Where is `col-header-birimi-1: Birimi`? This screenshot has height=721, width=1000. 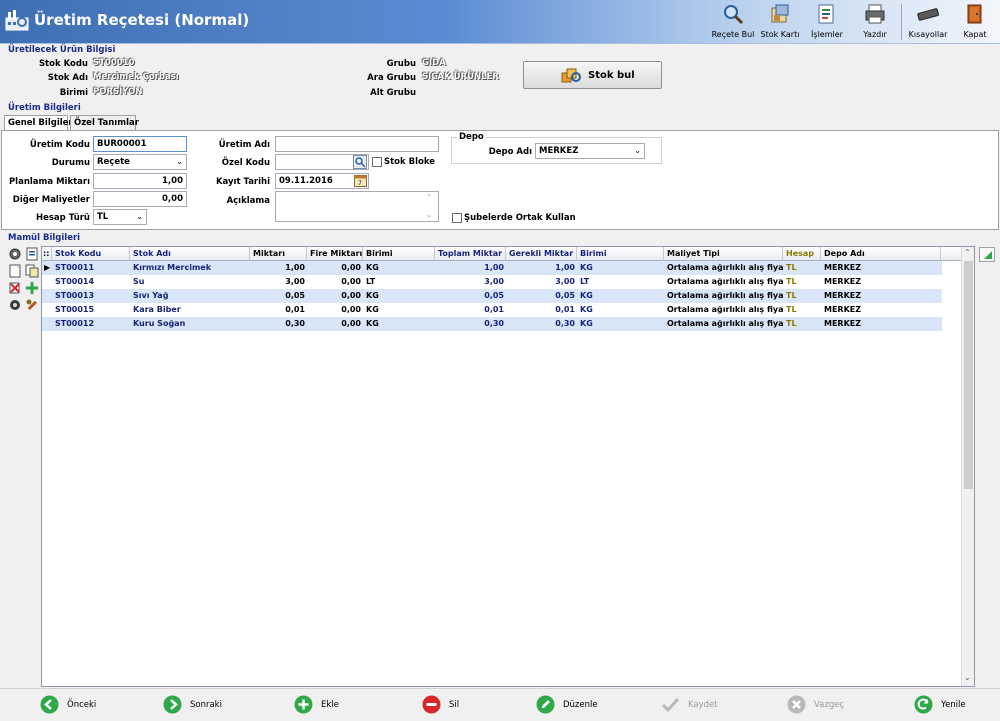
col-header-birimi-1: Birimi is located at coordinates (399, 254).